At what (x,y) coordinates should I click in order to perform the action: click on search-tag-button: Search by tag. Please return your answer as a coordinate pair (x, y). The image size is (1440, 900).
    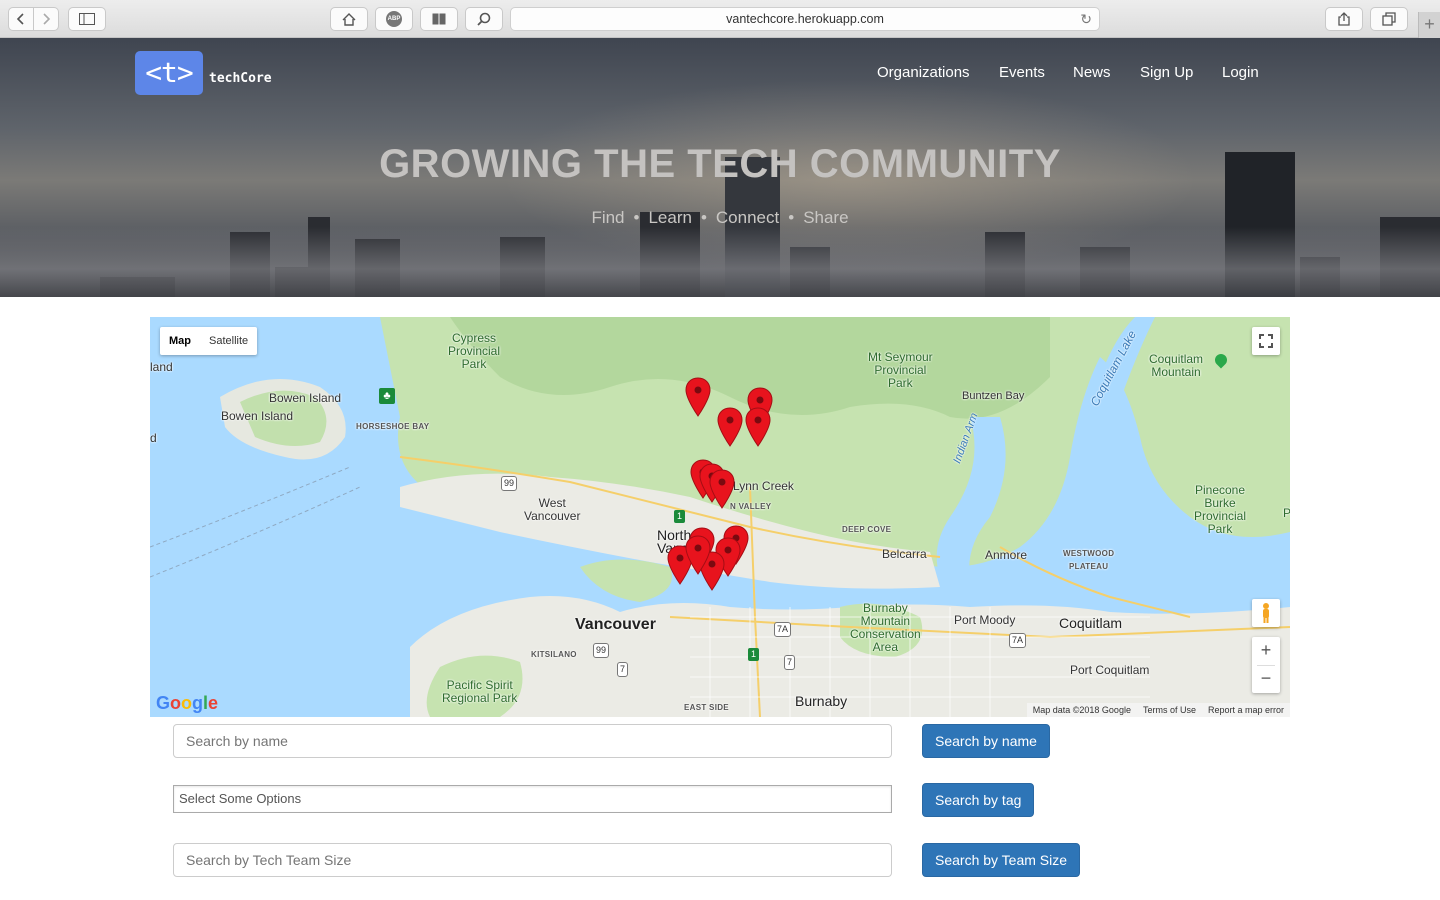
    Looking at the image, I should click on (978, 800).